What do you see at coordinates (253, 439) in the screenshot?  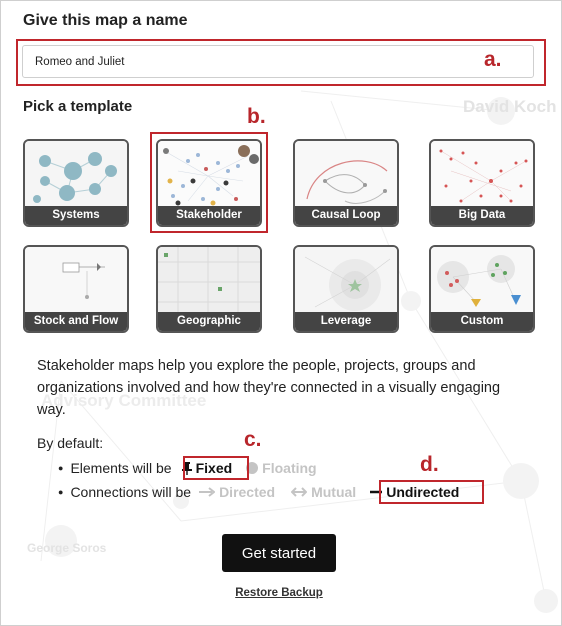 I see `callout-c: c.` at bounding box center [253, 439].